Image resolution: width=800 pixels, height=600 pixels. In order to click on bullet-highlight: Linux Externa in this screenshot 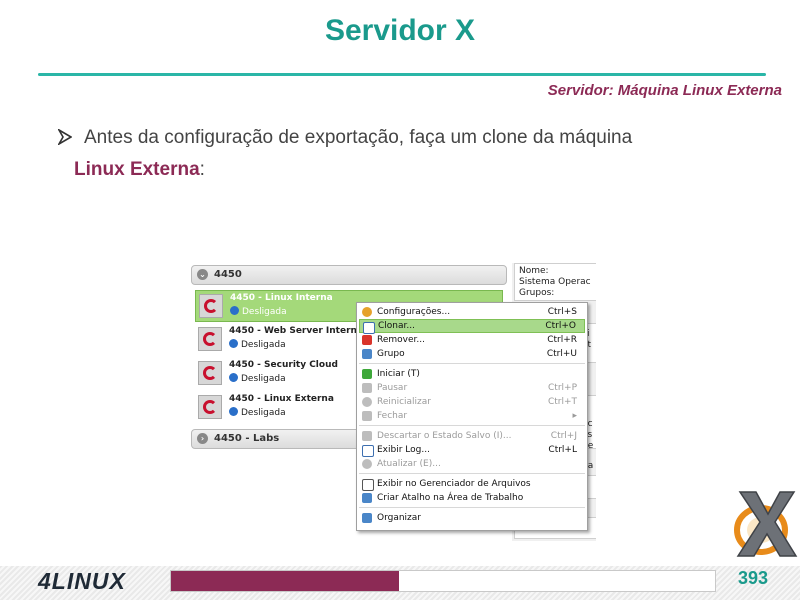, I will do `click(137, 169)`.